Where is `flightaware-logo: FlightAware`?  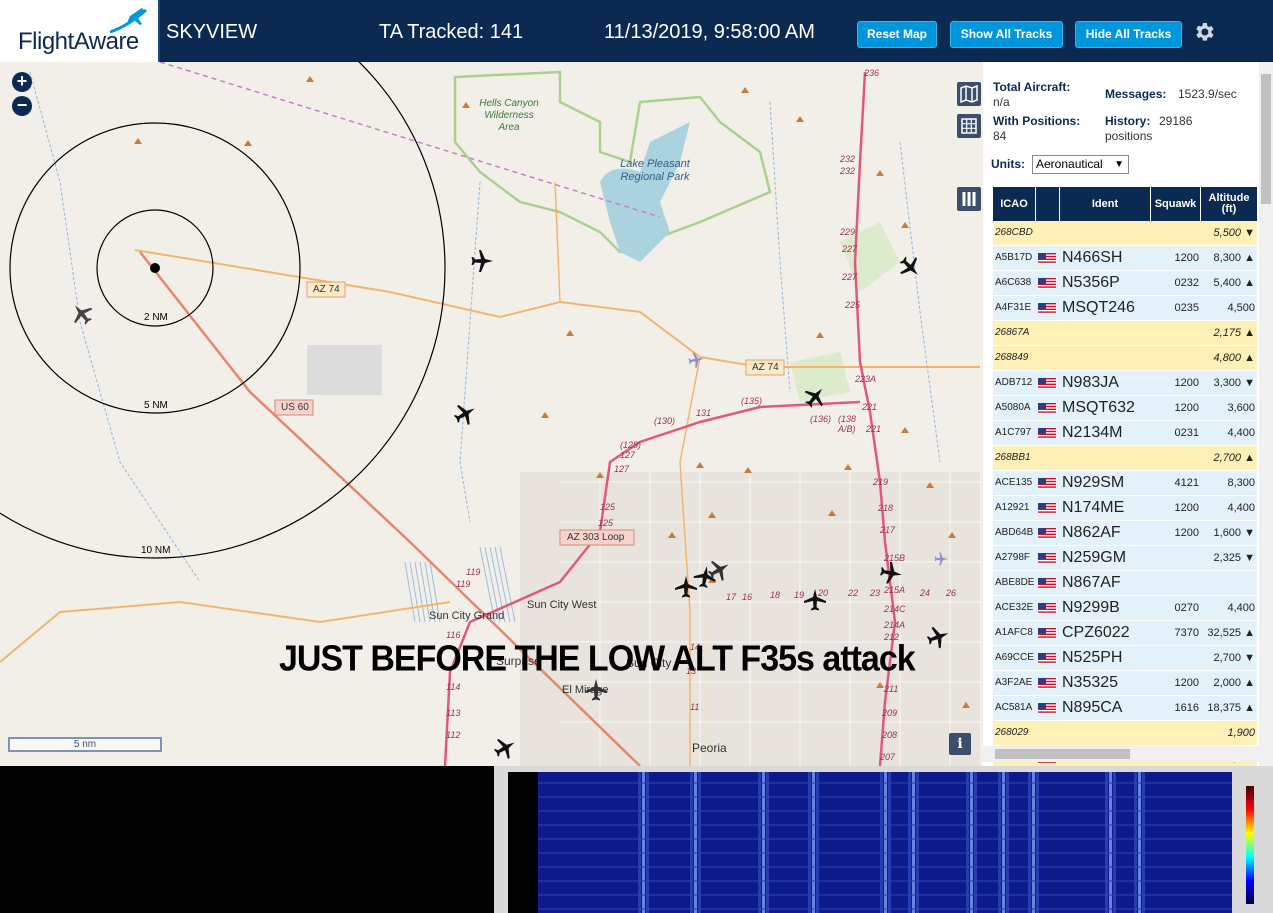
flightaware-logo: FlightAware is located at coordinates (80, 31).